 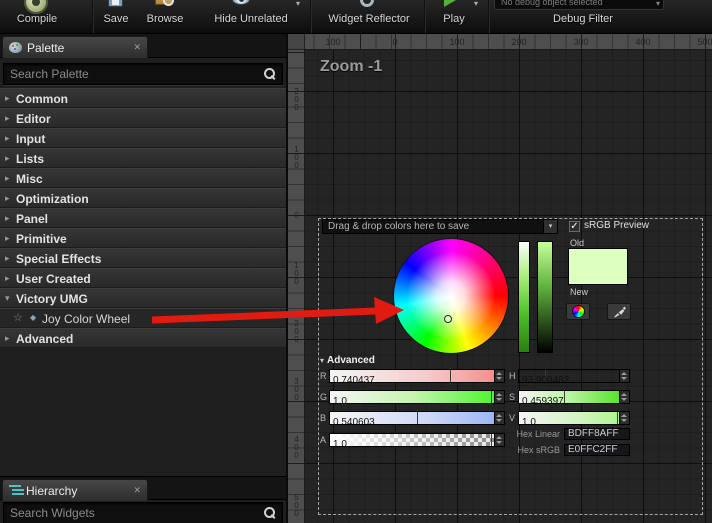 What do you see at coordinates (143, 298) in the screenshot?
I see `sidebar-item-victory-umg: ▾ Victory UMG` at bounding box center [143, 298].